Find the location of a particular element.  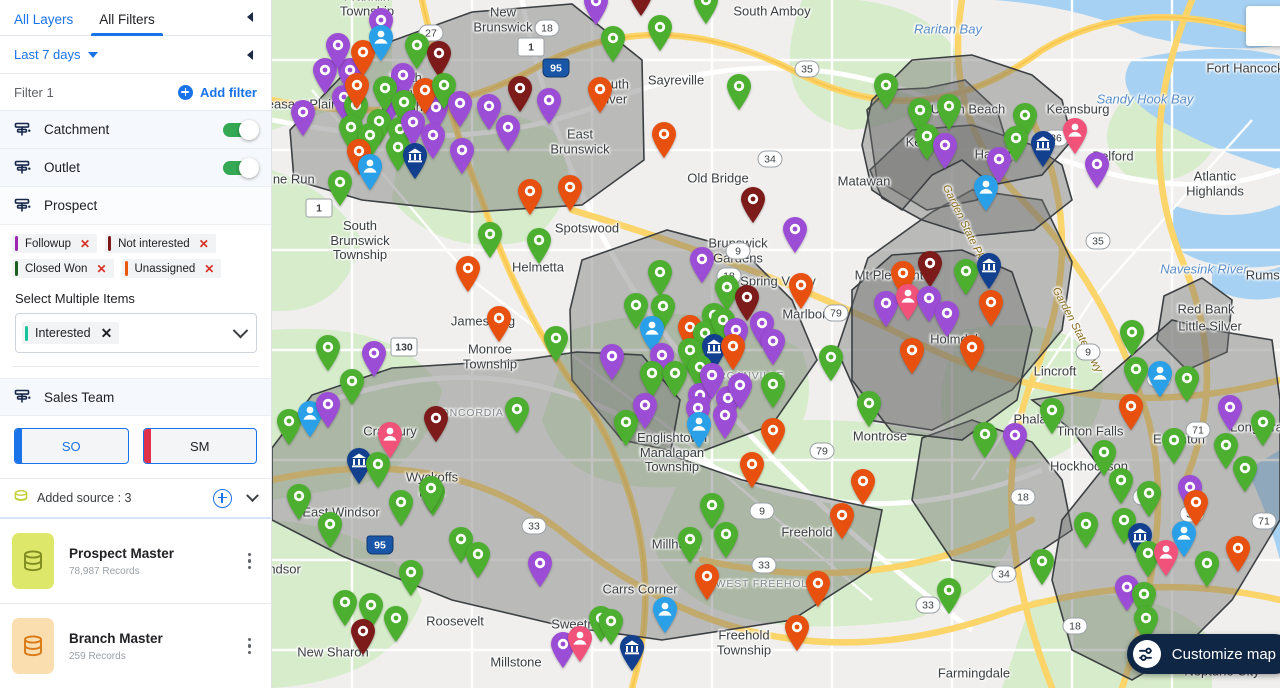

tab-all-filters: All Filters is located at coordinates (127, 24).